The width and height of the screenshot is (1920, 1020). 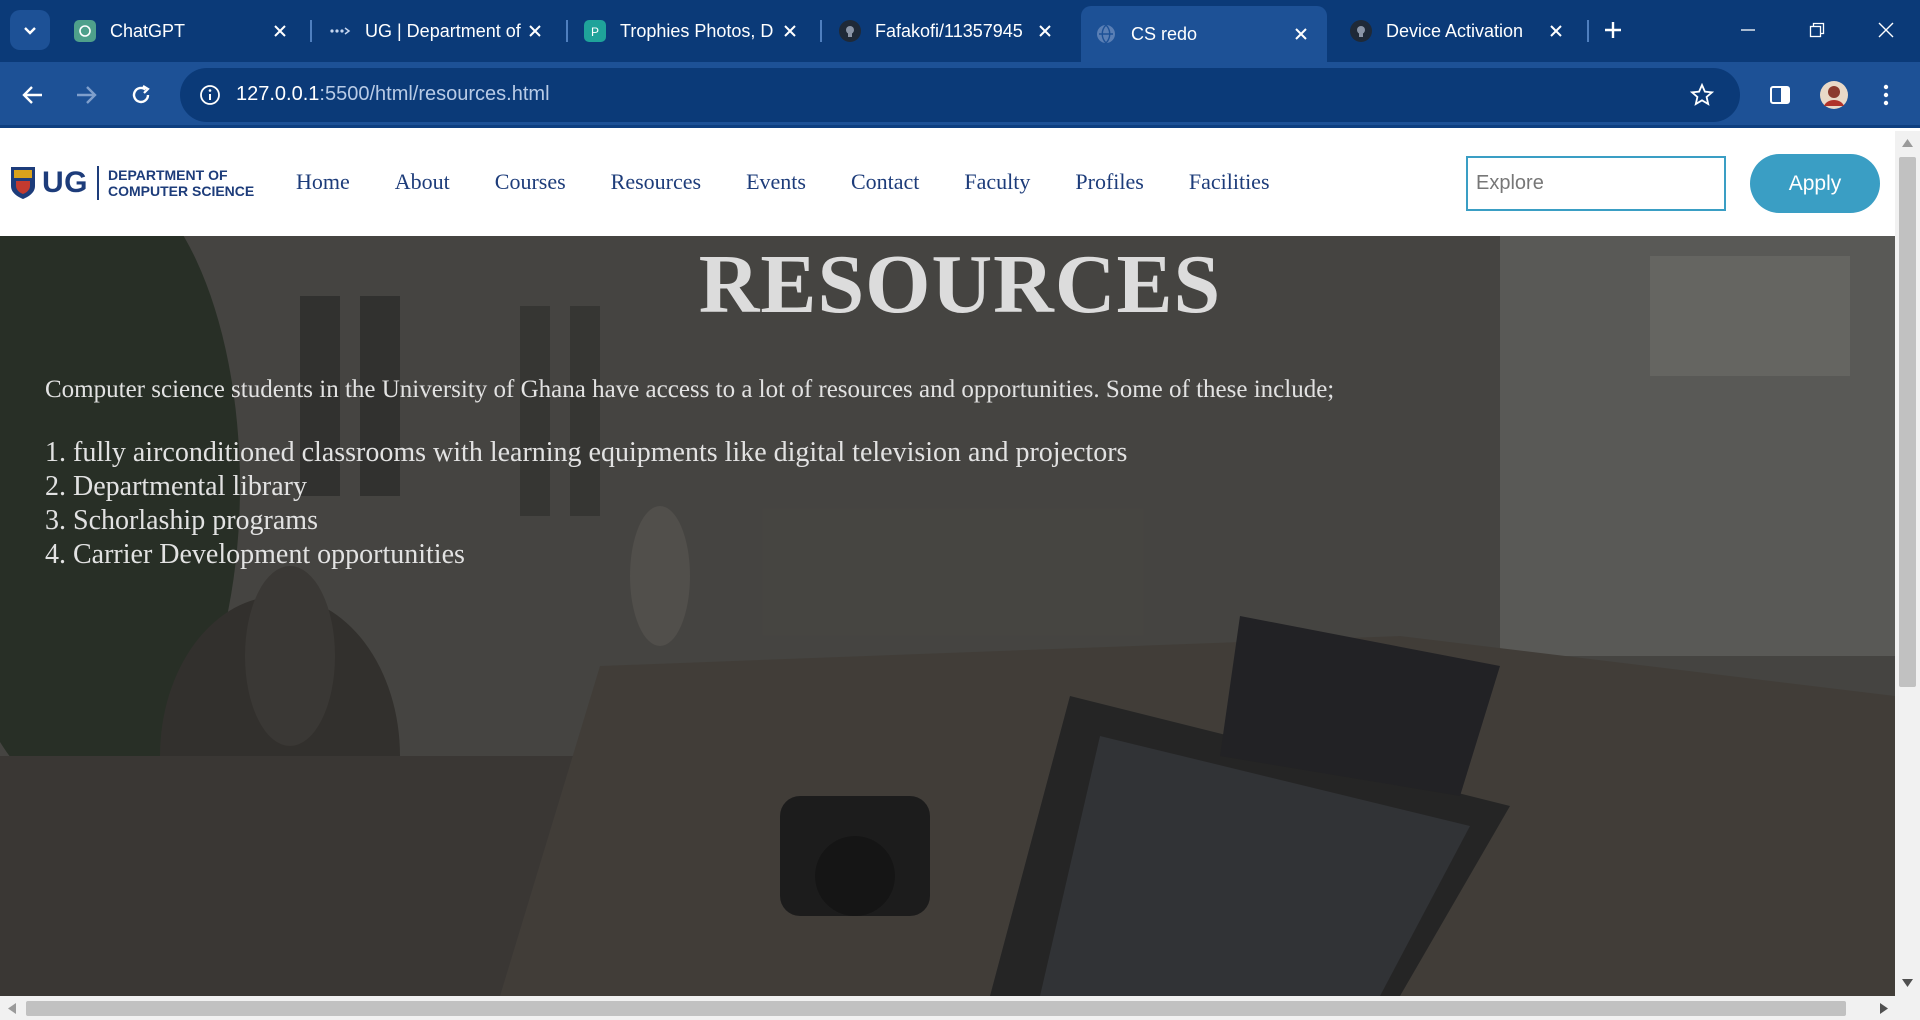 I want to click on list-item: 2. Departmental library, so click(x=176, y=486).